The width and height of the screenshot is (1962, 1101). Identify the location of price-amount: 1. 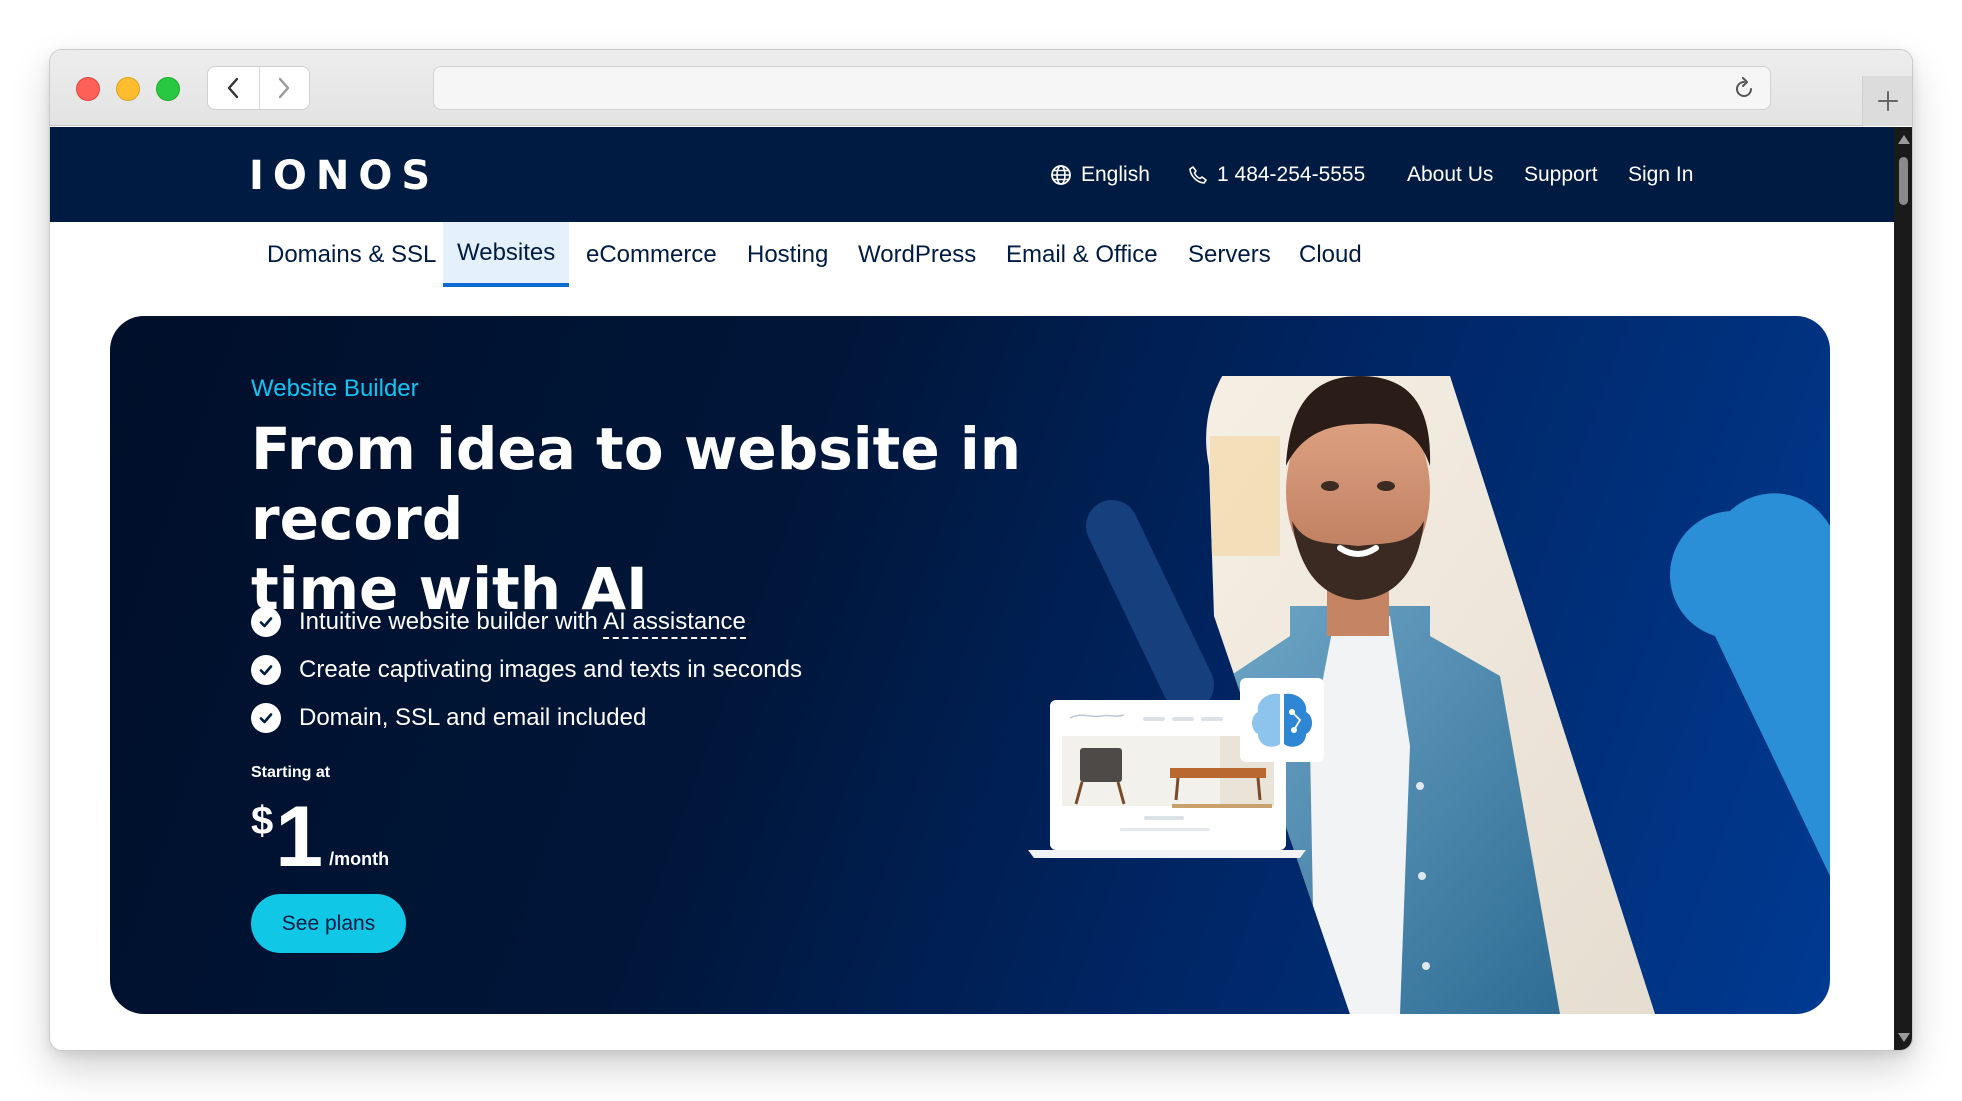
(299, 837).